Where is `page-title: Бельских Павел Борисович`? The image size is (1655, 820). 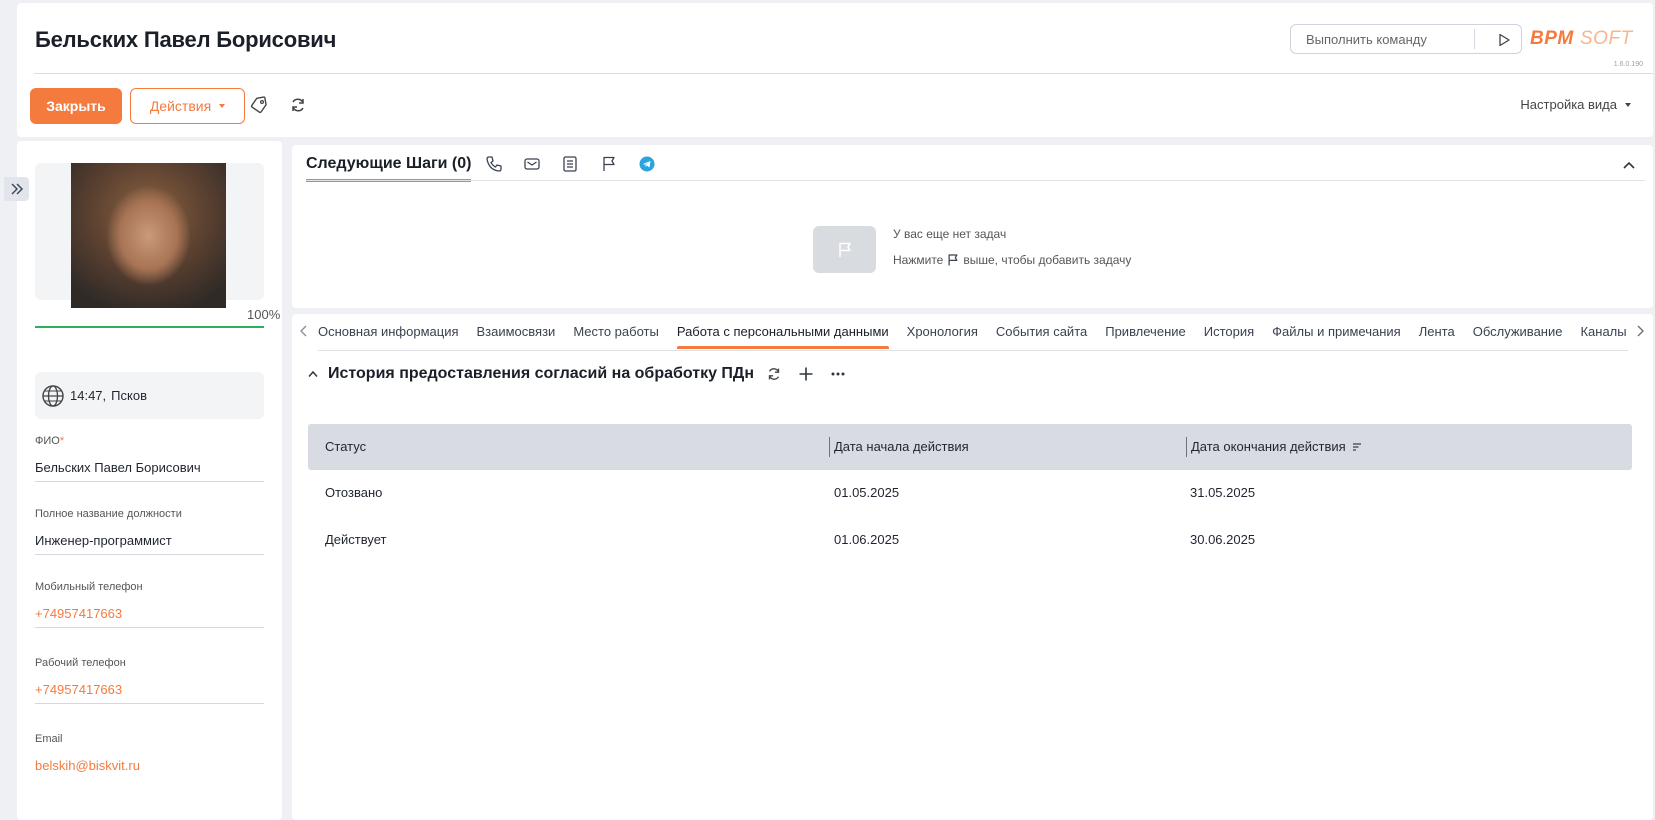
page-title: Бельских Павел Борисович is located at coordinates (186, 39).